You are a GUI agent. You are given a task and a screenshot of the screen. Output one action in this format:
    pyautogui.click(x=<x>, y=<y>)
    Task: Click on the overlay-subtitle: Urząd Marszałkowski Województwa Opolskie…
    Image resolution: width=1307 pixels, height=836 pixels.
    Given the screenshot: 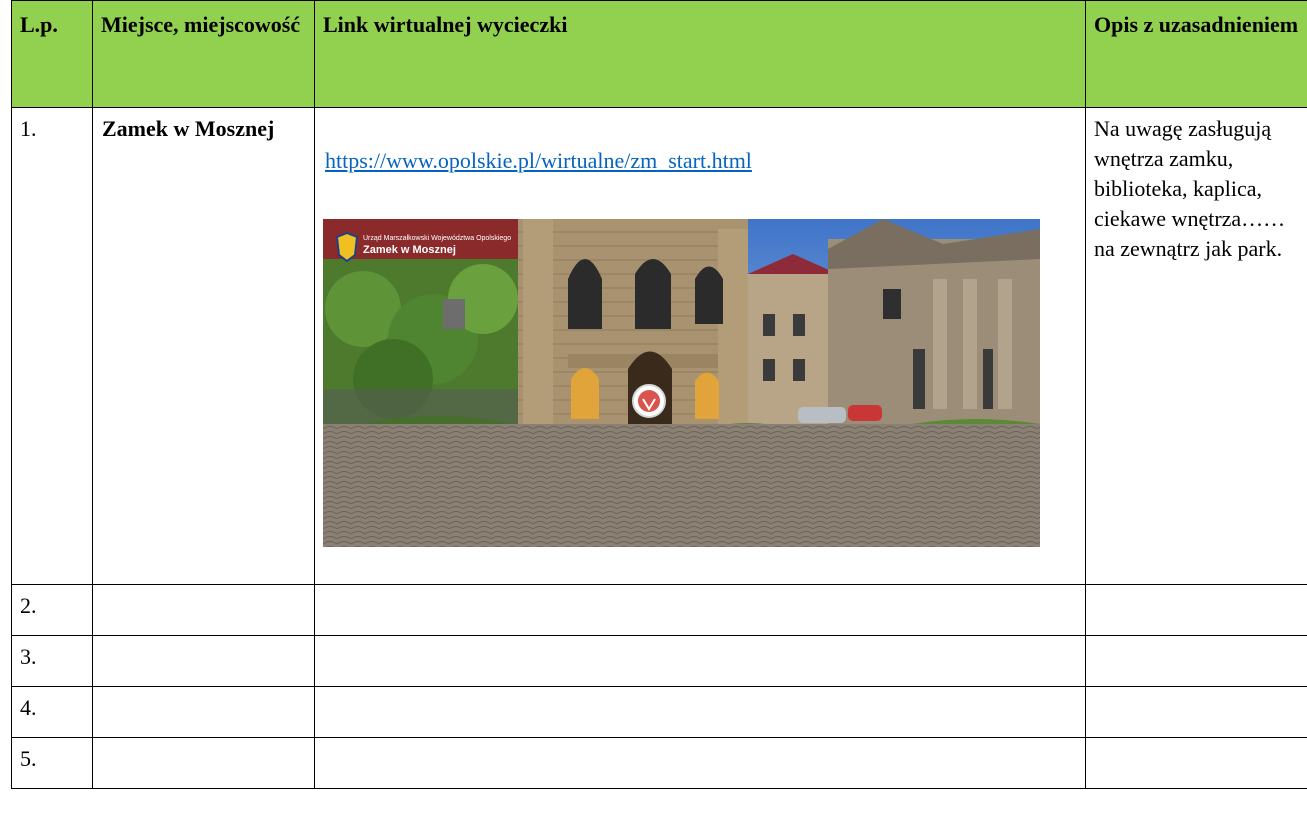 What is the action you would take?
    pyautogui.click(x=437, y=238)
    